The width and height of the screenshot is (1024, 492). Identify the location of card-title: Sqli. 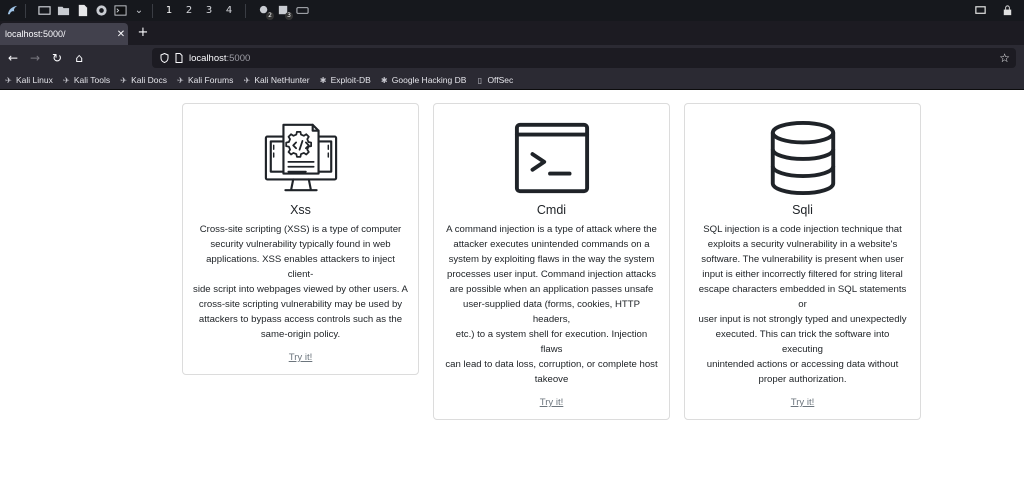
(802, 210).